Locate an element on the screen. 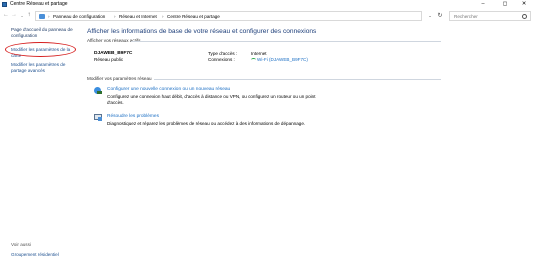 The height and width of the screenshot is (261, 533). title-bar: Centre Réseau et partage – ◻ ✕ is located at coordinates (266, 5).